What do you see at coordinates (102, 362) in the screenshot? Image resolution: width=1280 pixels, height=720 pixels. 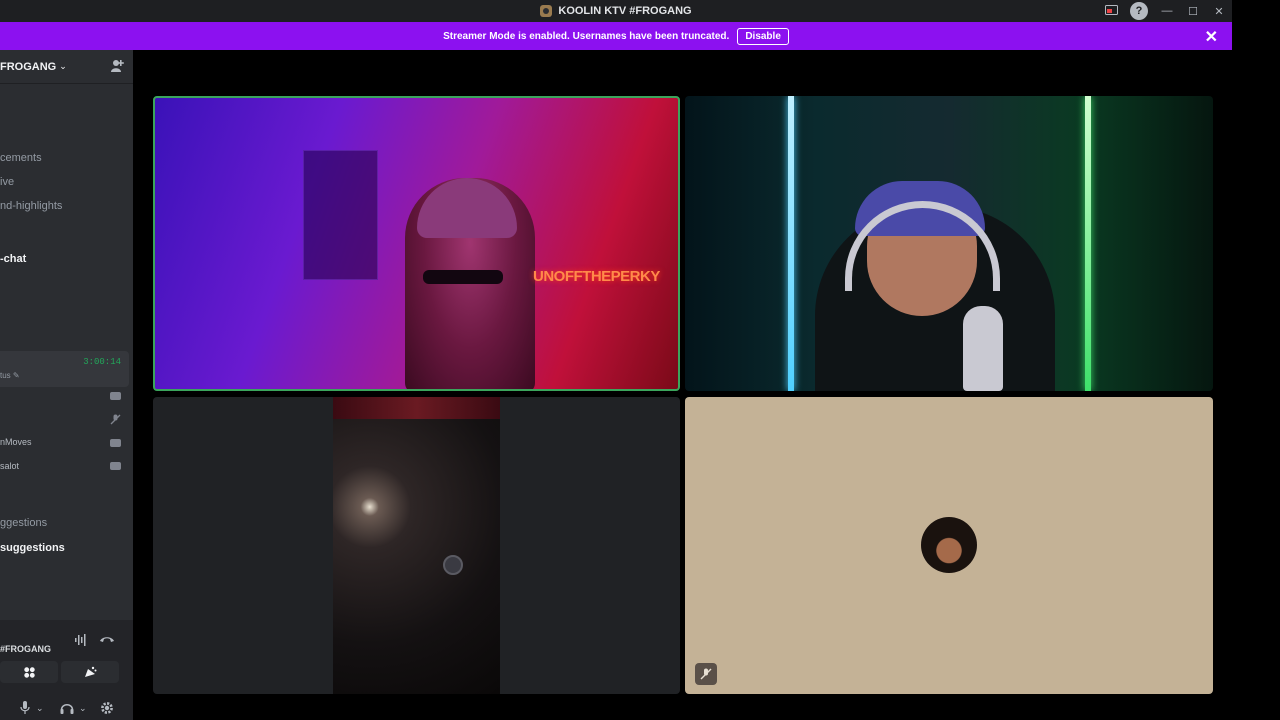 I see `call-timer: 3:00:14` at bounding box center [102, 362].